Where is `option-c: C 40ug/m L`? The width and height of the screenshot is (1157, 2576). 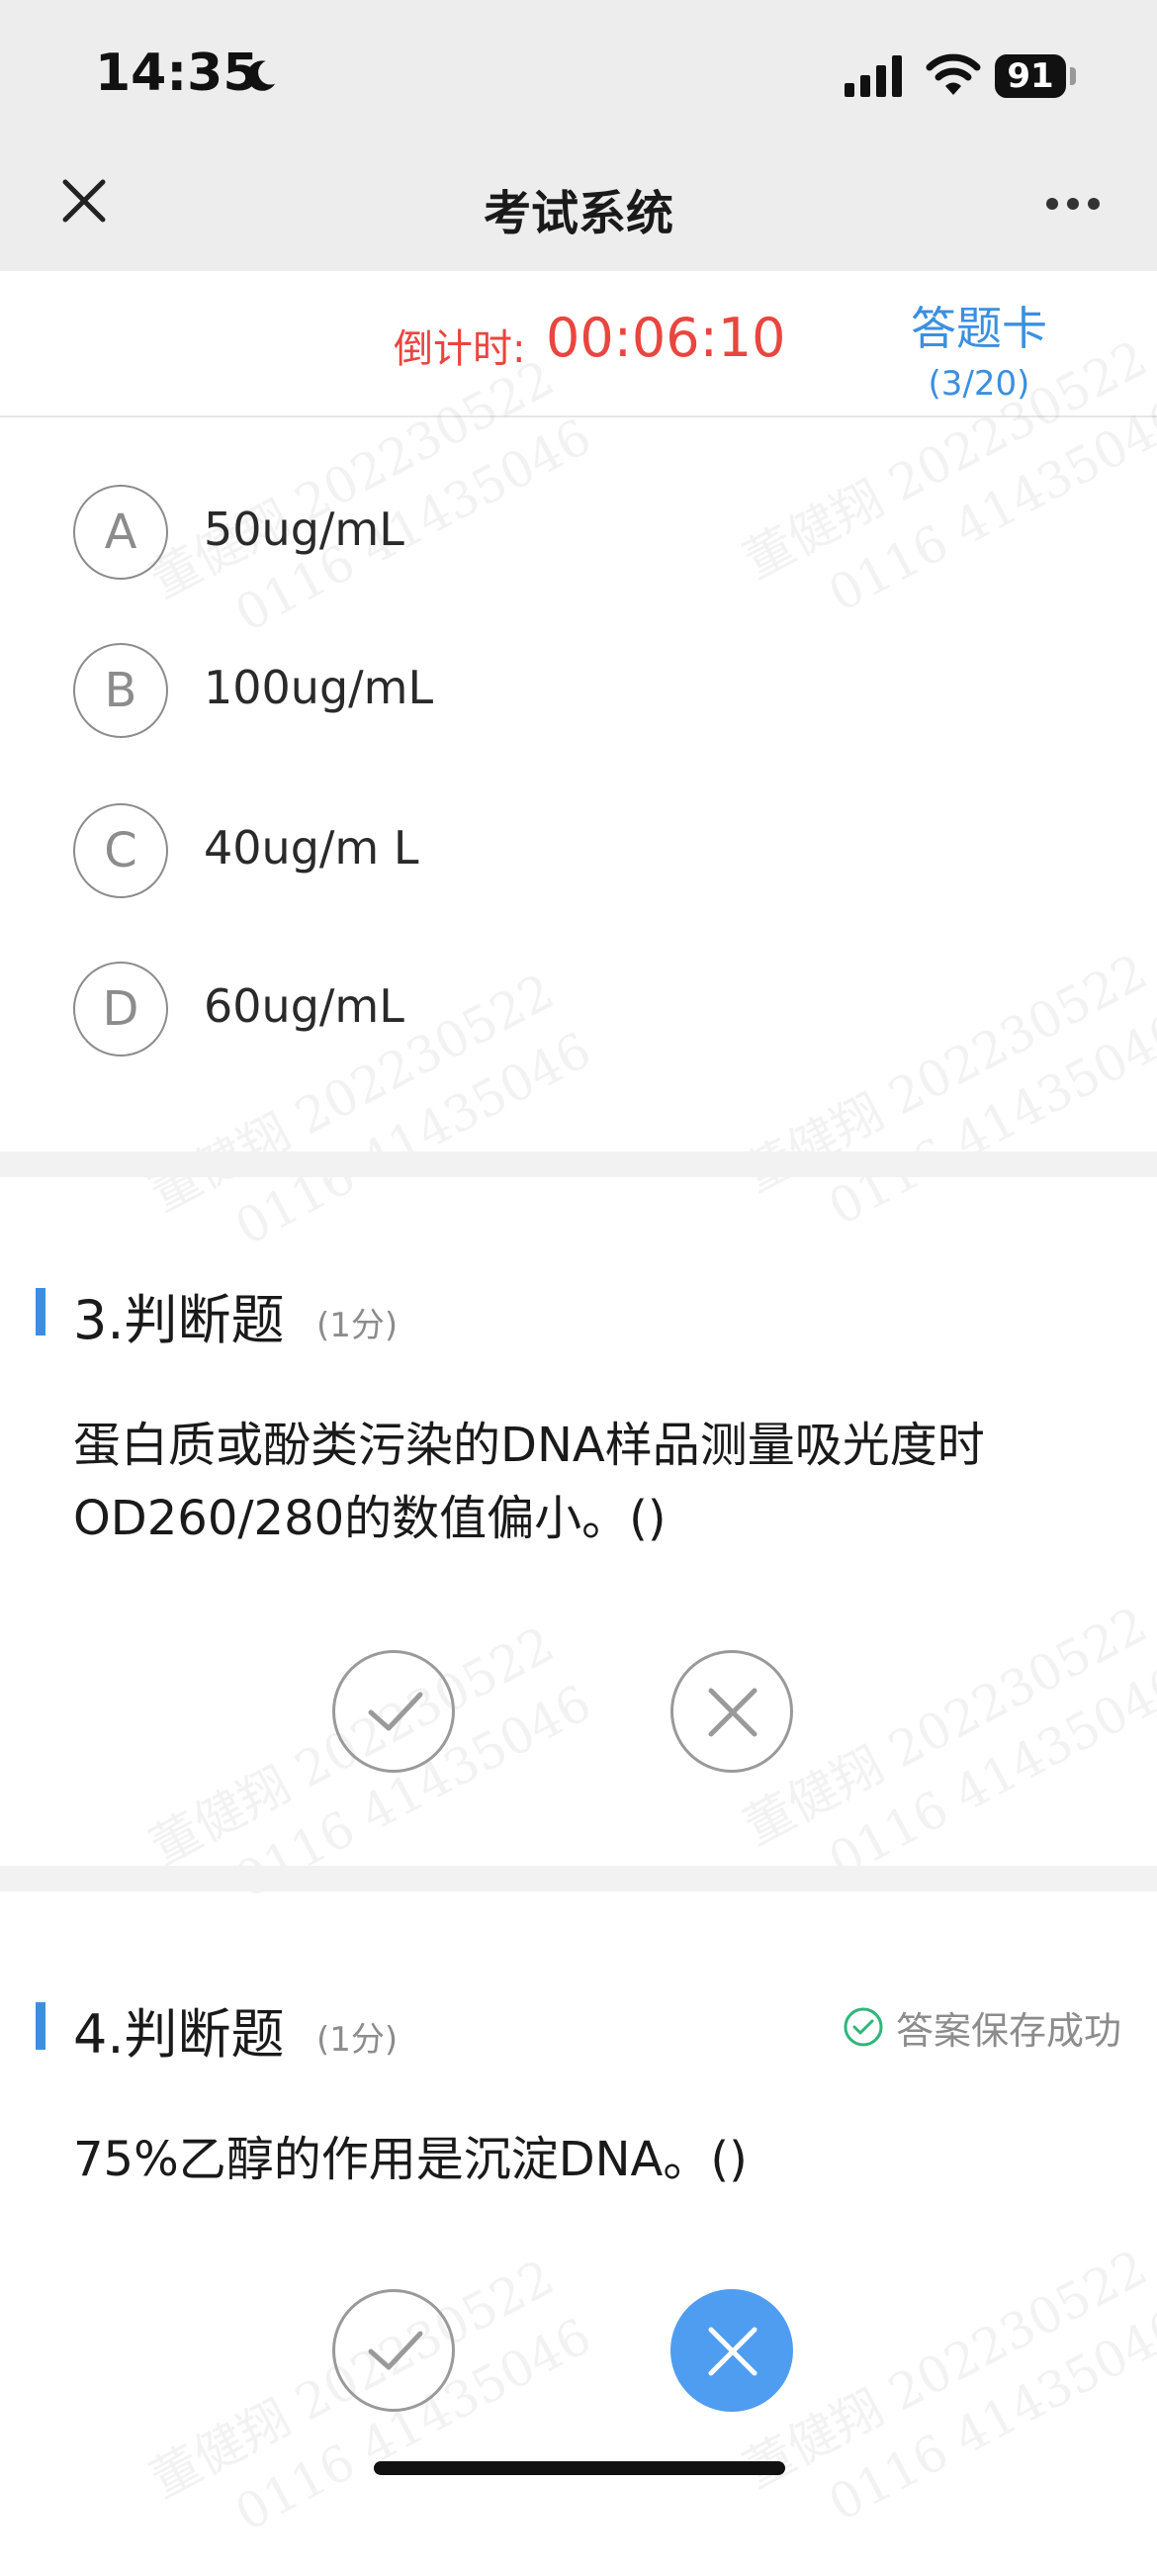 option-c: C 40ug/m L is located at coordinates (568, 852).